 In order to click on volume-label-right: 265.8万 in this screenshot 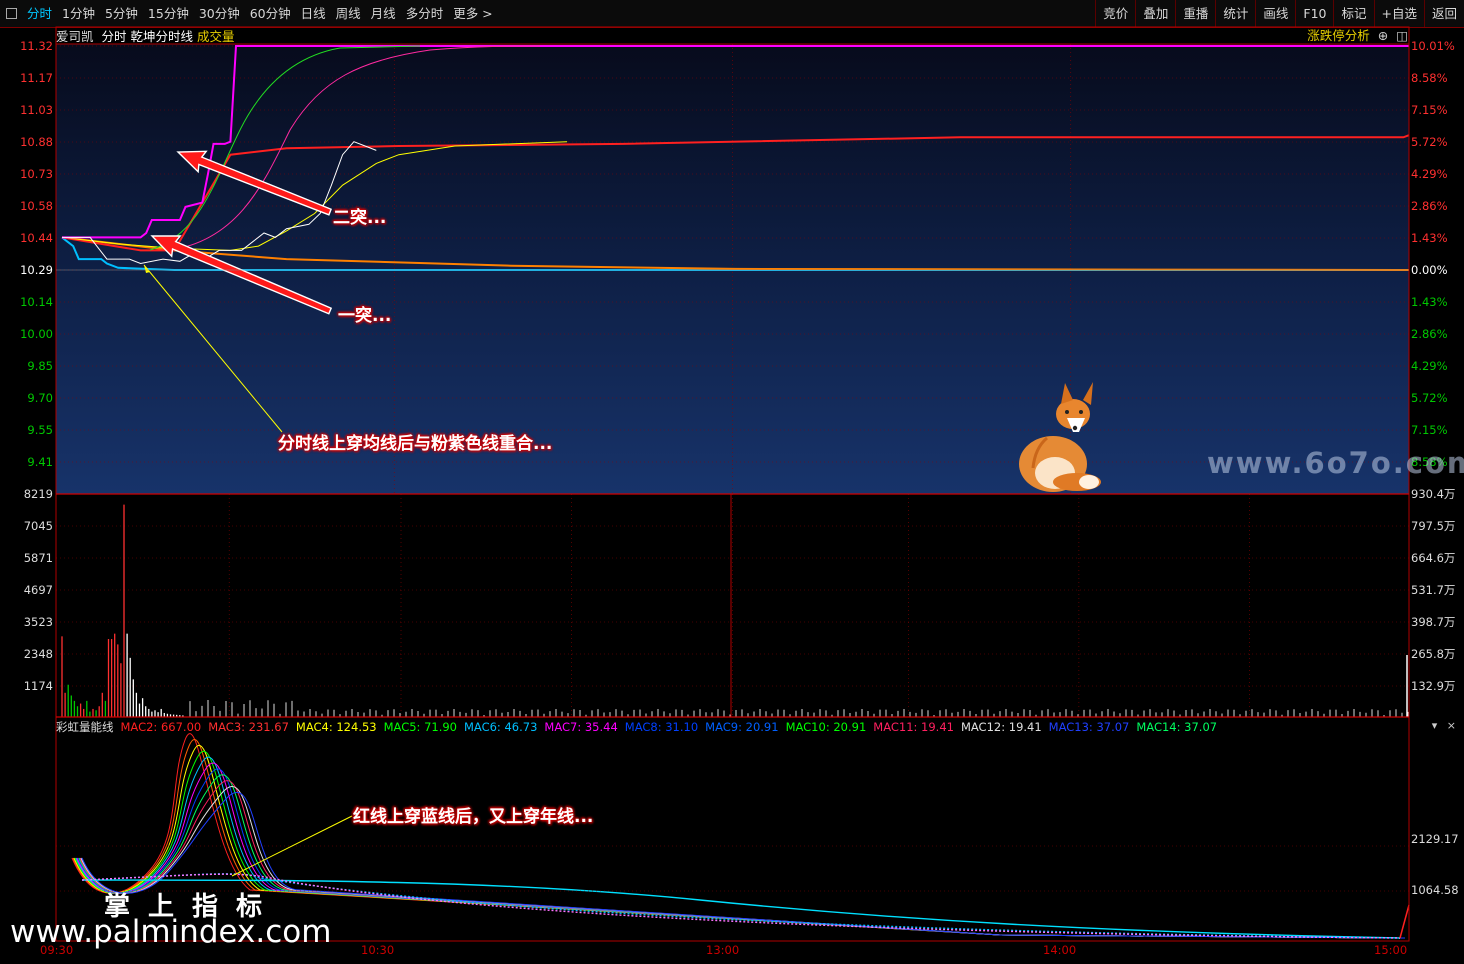, I will do `click(1433, 654)`.